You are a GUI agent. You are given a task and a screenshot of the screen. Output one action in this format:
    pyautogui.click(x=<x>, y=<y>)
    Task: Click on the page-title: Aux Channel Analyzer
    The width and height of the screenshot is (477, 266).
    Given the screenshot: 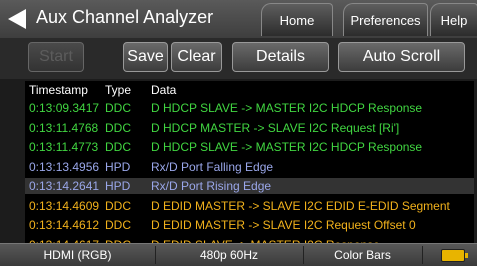 What is the action you would take?
    pyautogui.click(x=125, y=17)
    